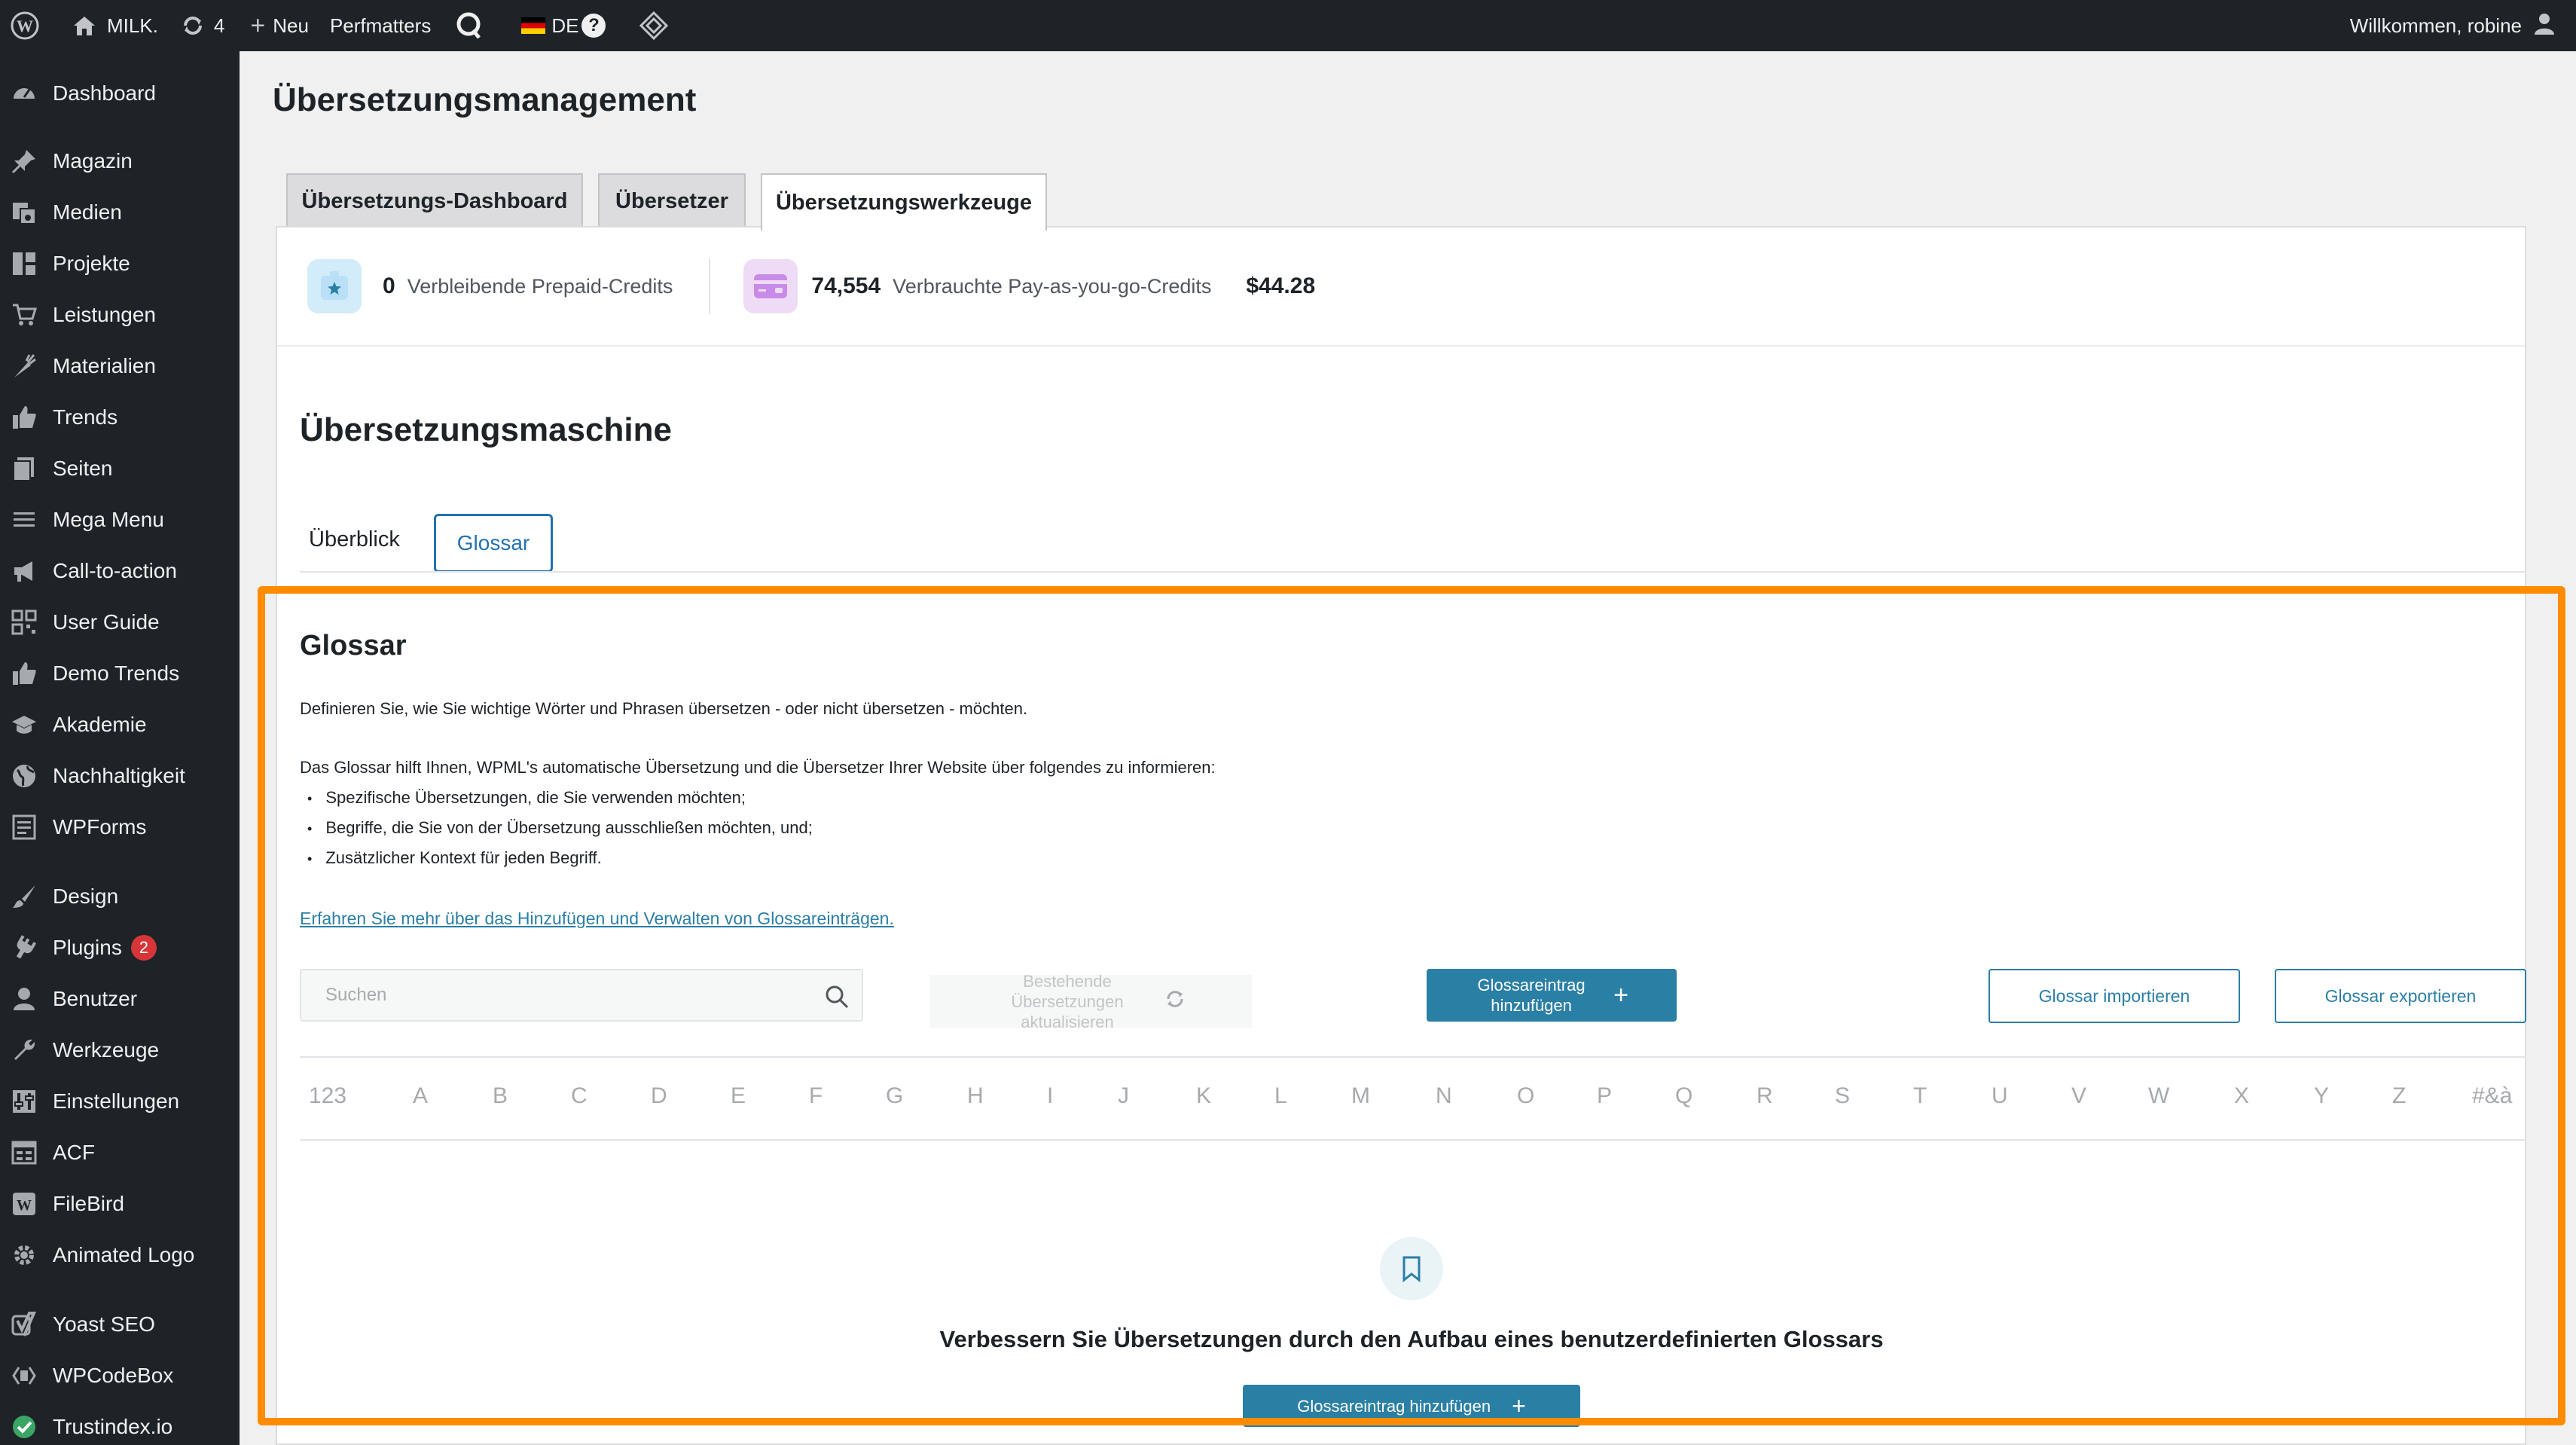  Describe the element at coordinates (110, 25) in the screenshot. I see `site-name-link: MILK.` at that location.